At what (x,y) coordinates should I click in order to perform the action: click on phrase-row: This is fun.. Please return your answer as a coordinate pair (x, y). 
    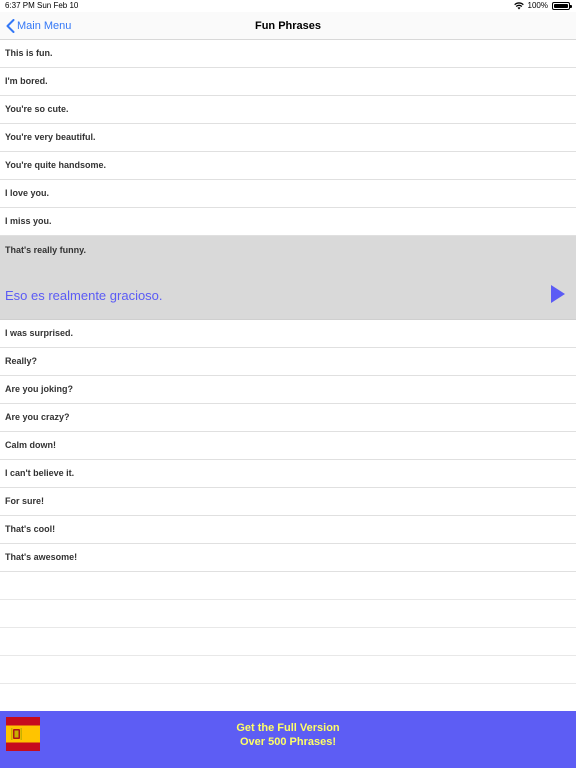
    Looking at the image, I should click on (288, 54).